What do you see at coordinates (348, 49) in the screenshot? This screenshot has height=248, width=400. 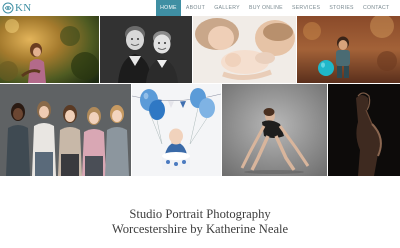 I see `toddler-with-balloon-photo` at bounding box center [348, 49].